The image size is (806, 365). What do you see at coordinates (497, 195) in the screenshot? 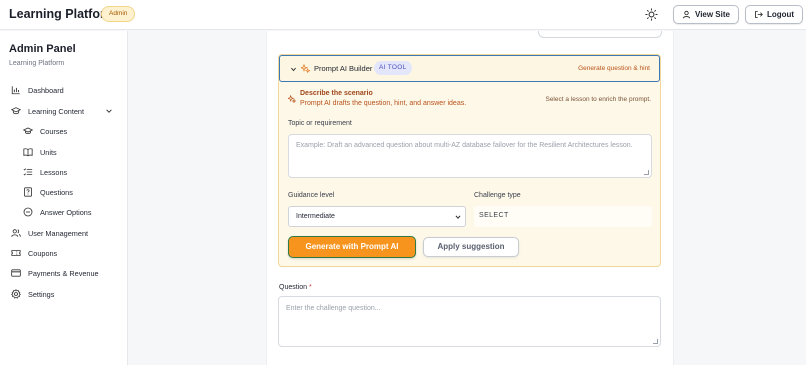
I see `challenge-type-label: Challenge type` at bounding box center [497, 195].